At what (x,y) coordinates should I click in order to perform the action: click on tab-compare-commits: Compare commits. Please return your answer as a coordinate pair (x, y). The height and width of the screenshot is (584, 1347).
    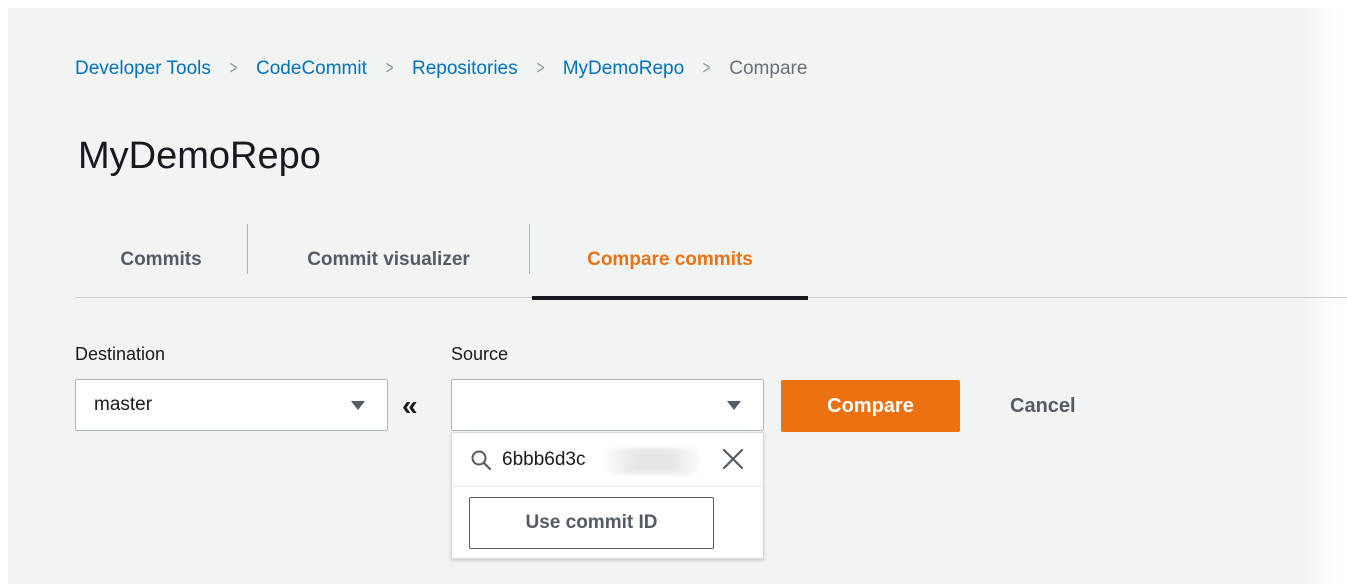
    Looking at the image, I should click on (670, 261).